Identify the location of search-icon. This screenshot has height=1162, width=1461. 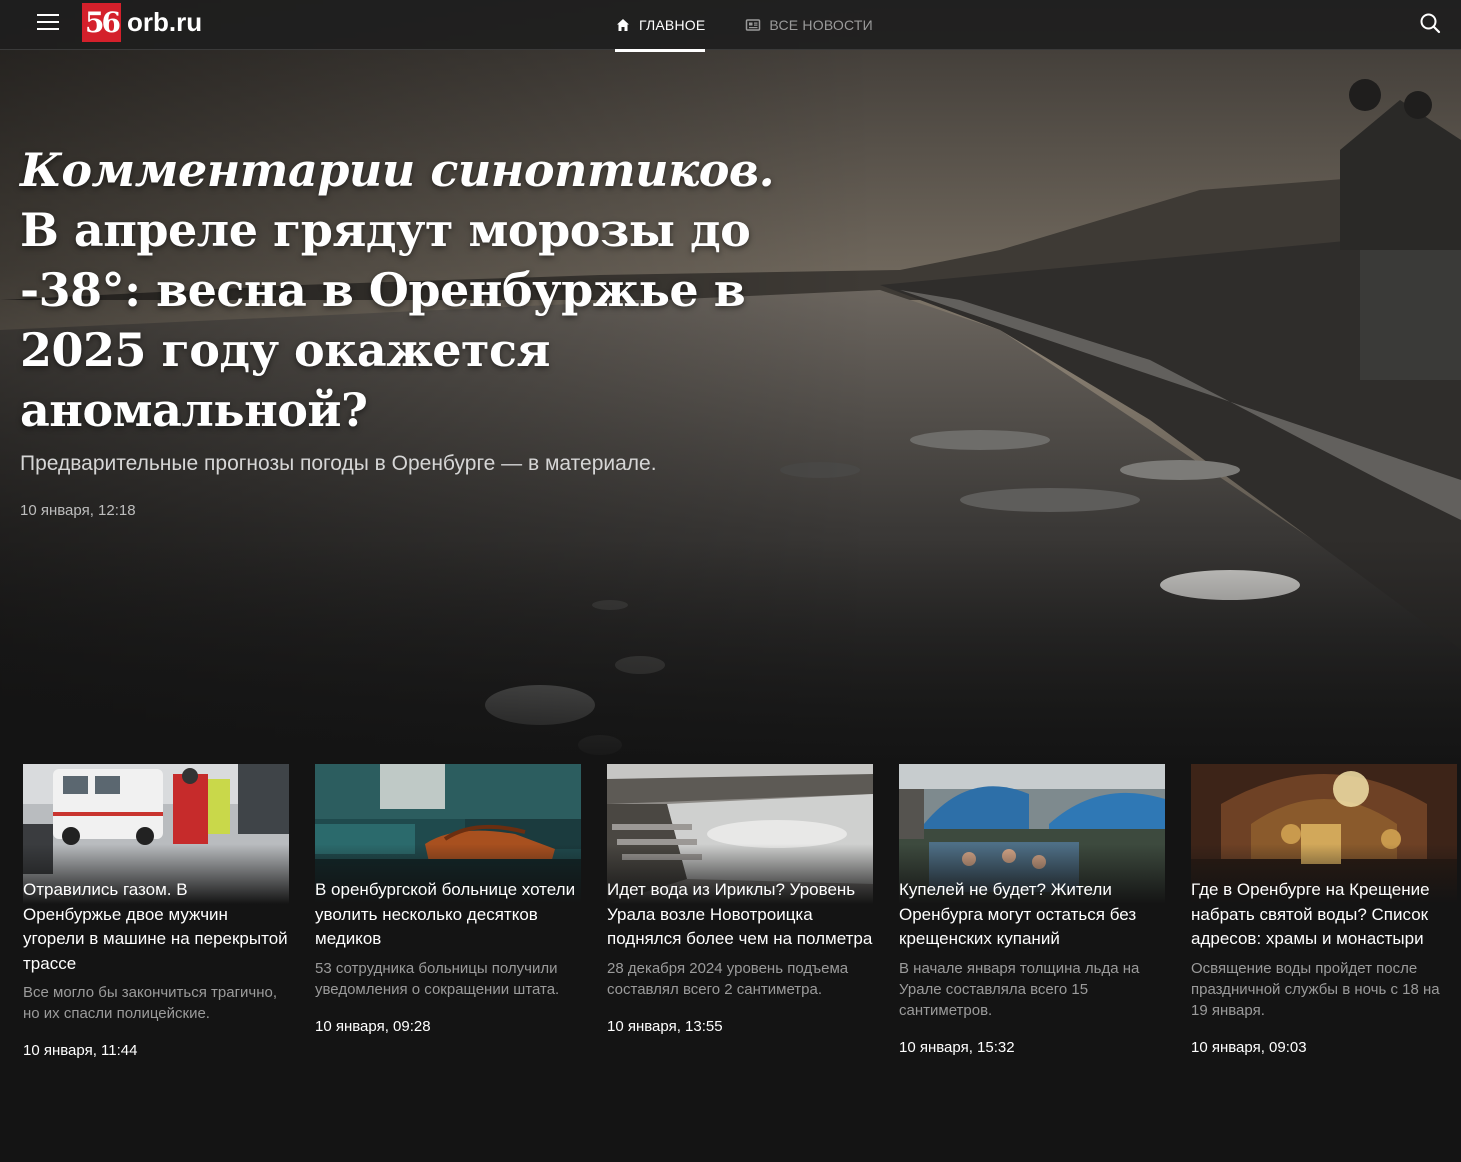
(1430, 23).